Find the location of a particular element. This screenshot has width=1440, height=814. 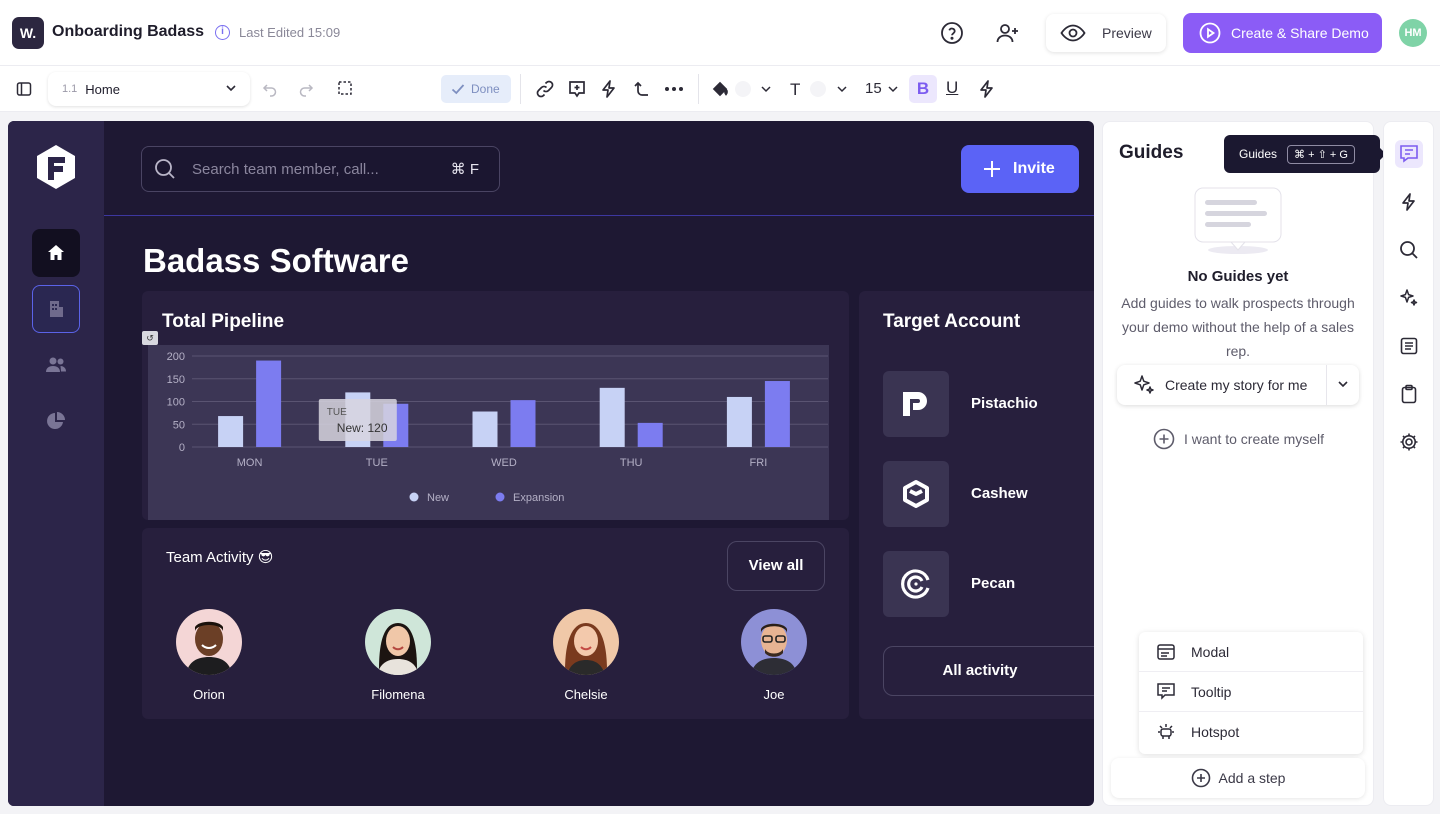

notes-tab is located at coordinates (1409, 346).